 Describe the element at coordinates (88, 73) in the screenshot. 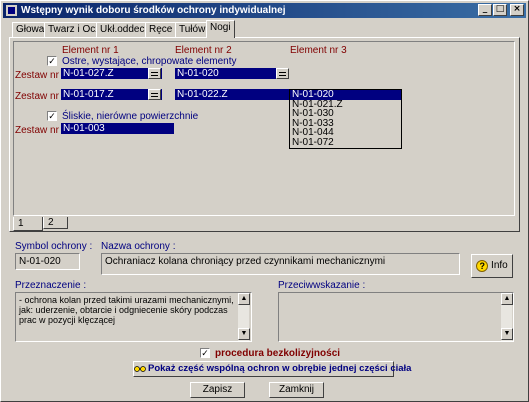

I see `combo-value: N-01-027.Z` at that location.